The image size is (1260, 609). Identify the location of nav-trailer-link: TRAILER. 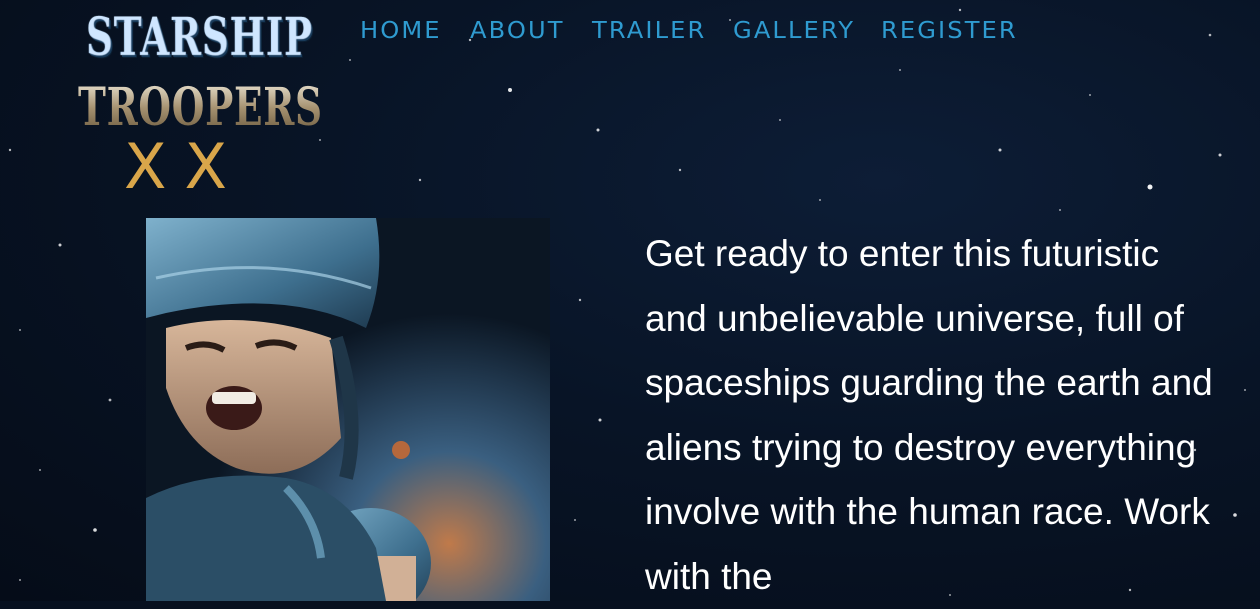
(649, 31).